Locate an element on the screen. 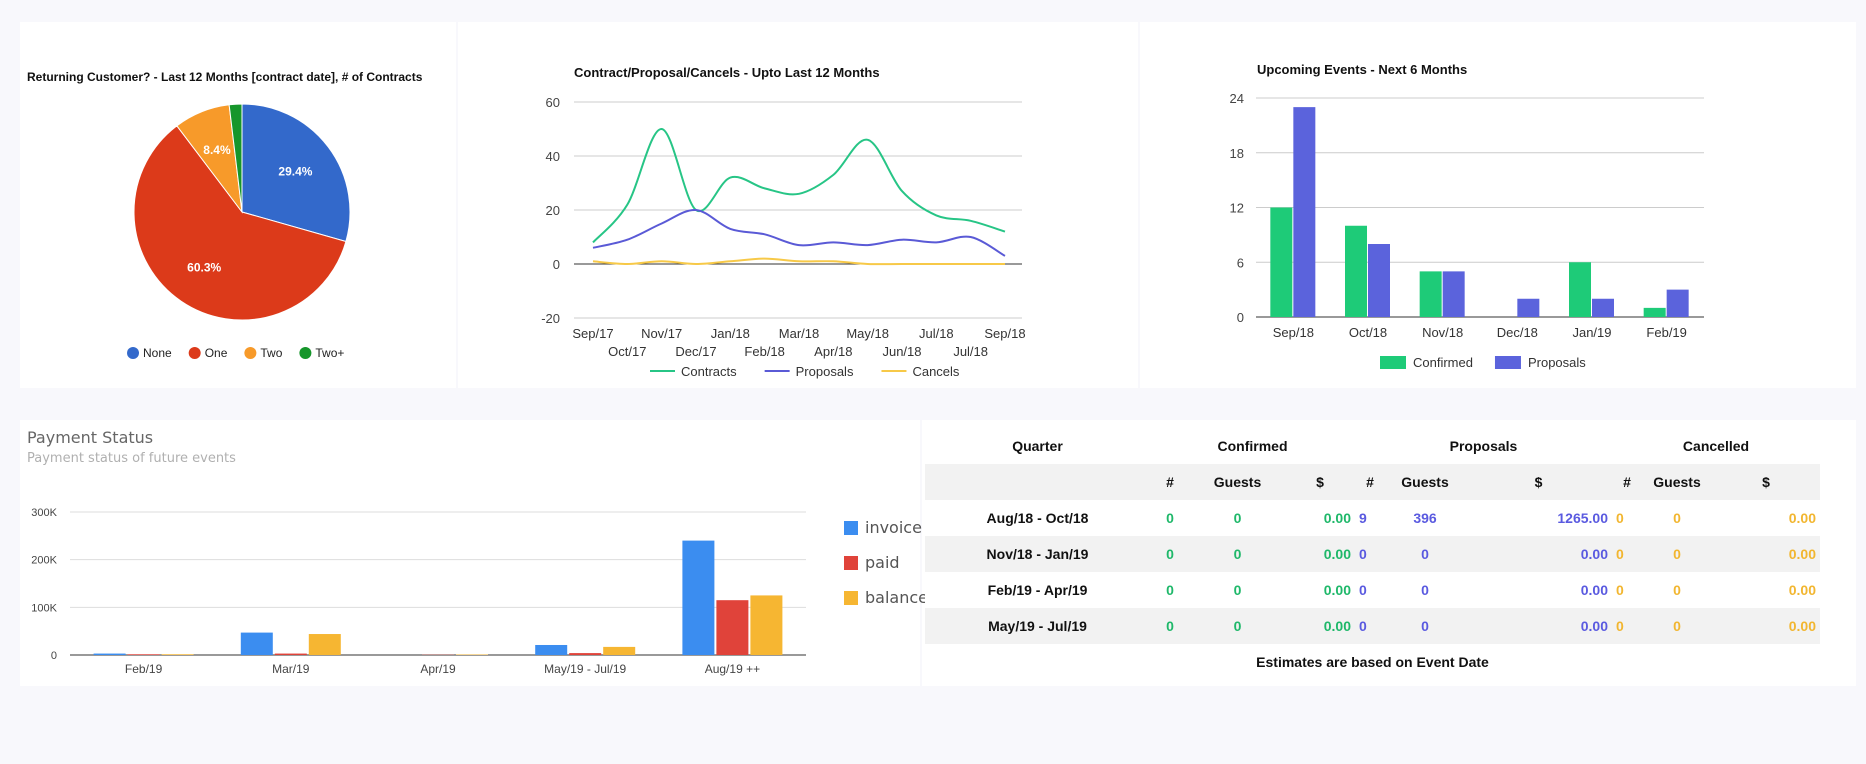 This screenshot has height=764, width=1866. legend-label: Confirmed is located at coordinates (1443, 362).